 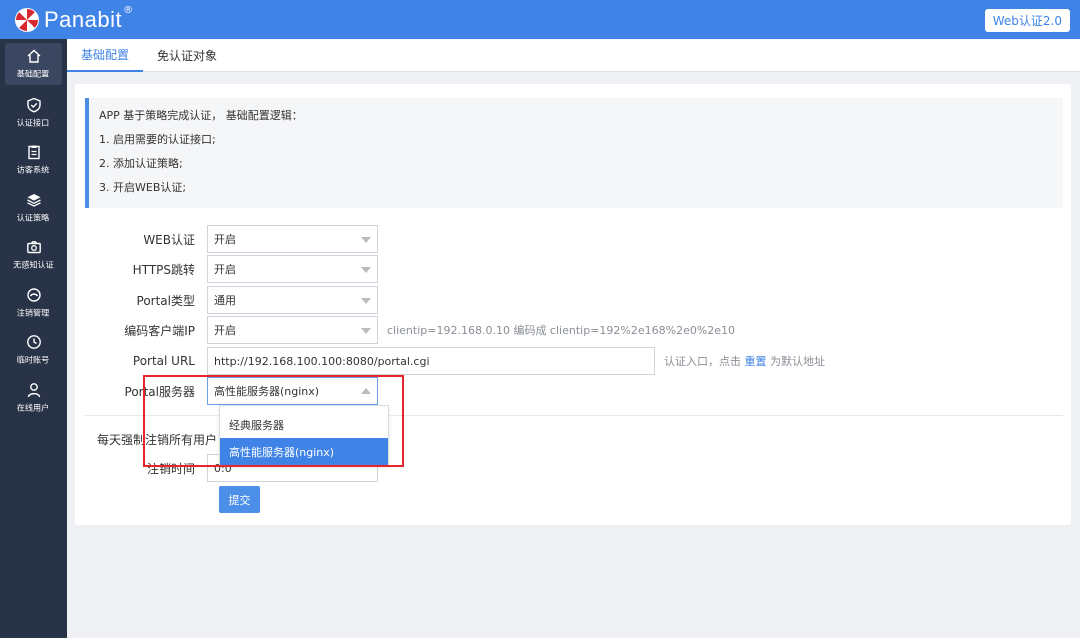 I want to click on sidebar: 基础配置 认证接口 访客系统 认证策略 无感知认证 注销管理 临时账号 在线用户, so click(x=33, y=338).